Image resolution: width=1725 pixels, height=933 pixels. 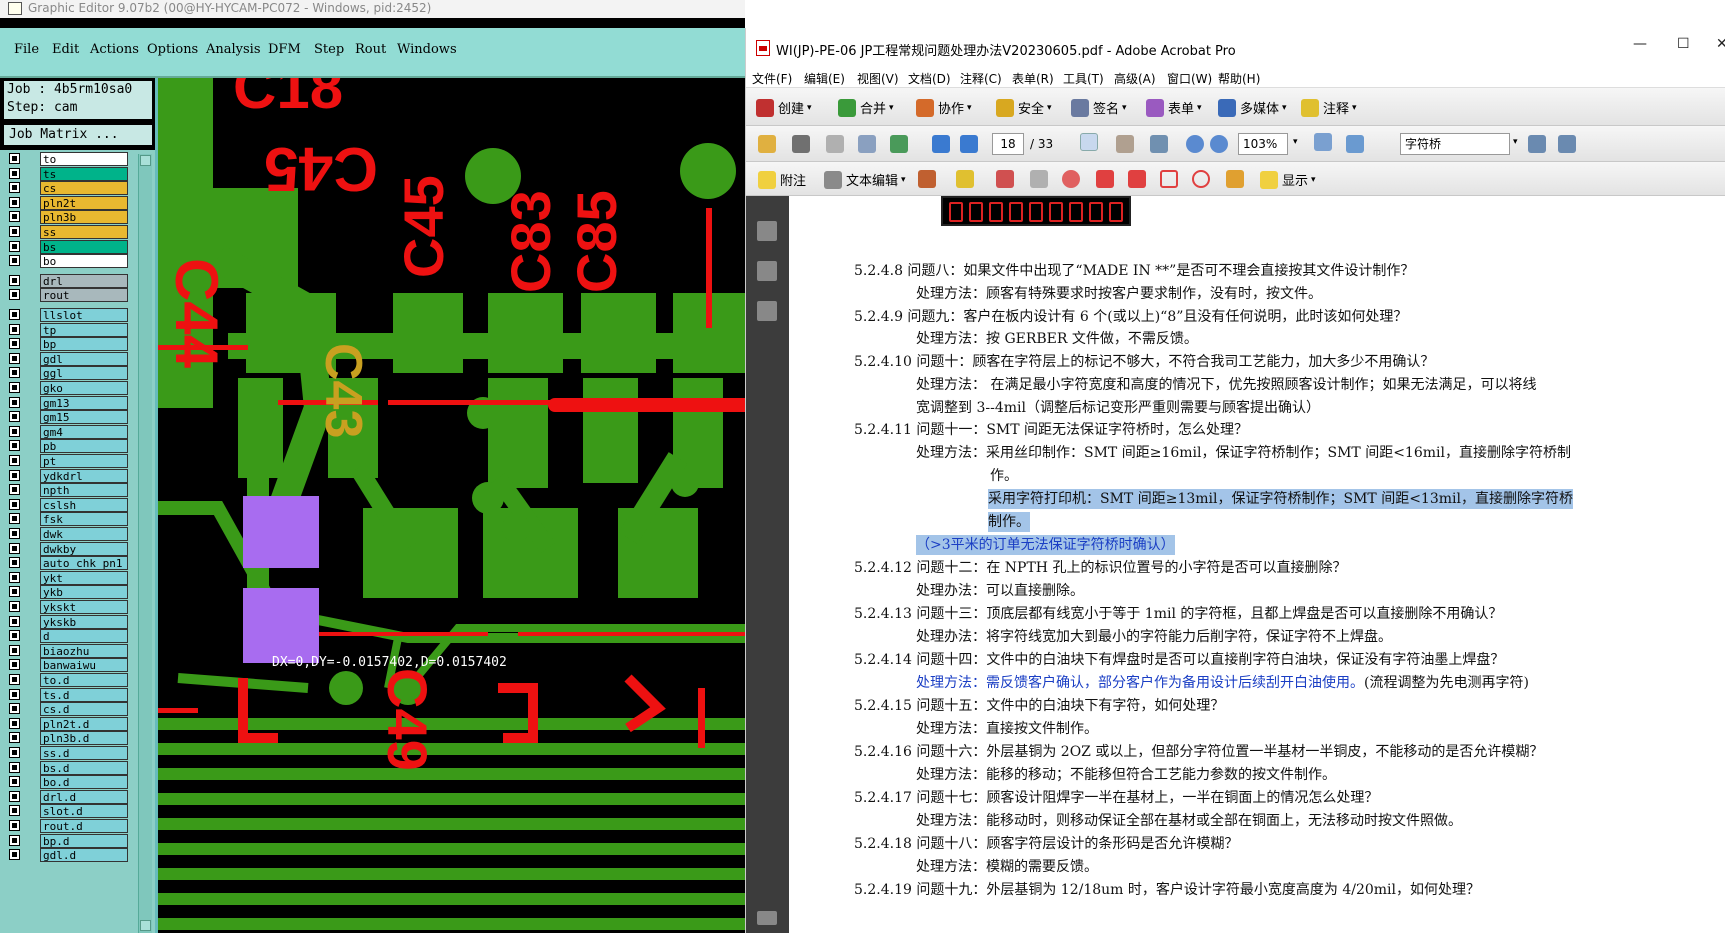 What do you see at coordinates (1126, 775) in the screenshot?
I see `pdf-text-line: 处理方法：能移的移动；不能移但符合工艺能力参数的按文件制作。` at bounding box center [1126, 775].